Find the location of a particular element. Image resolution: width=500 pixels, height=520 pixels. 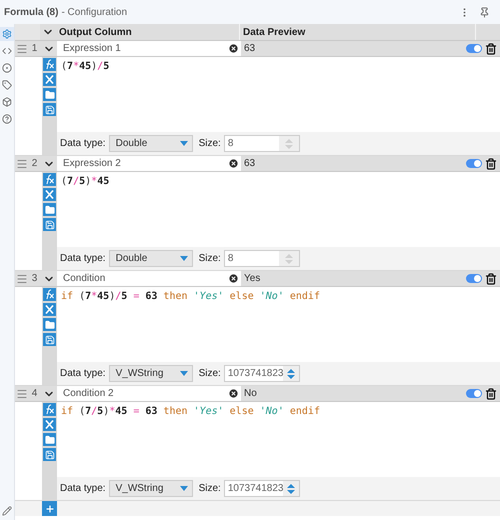

pin-icon is located at coordinates (484, 12).